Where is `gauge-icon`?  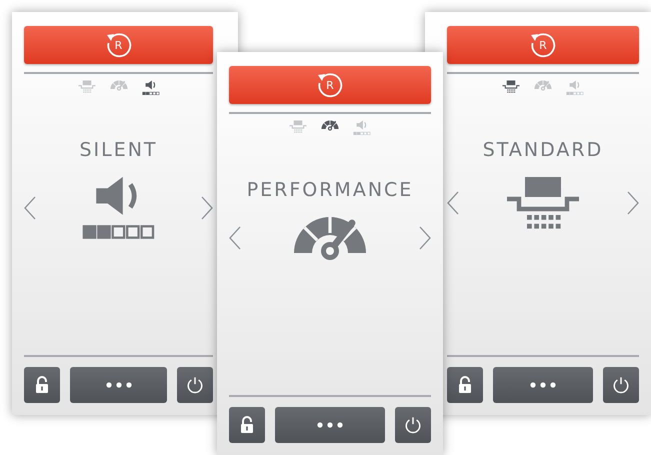 gauge-icon is located at coordinates (330, 238).